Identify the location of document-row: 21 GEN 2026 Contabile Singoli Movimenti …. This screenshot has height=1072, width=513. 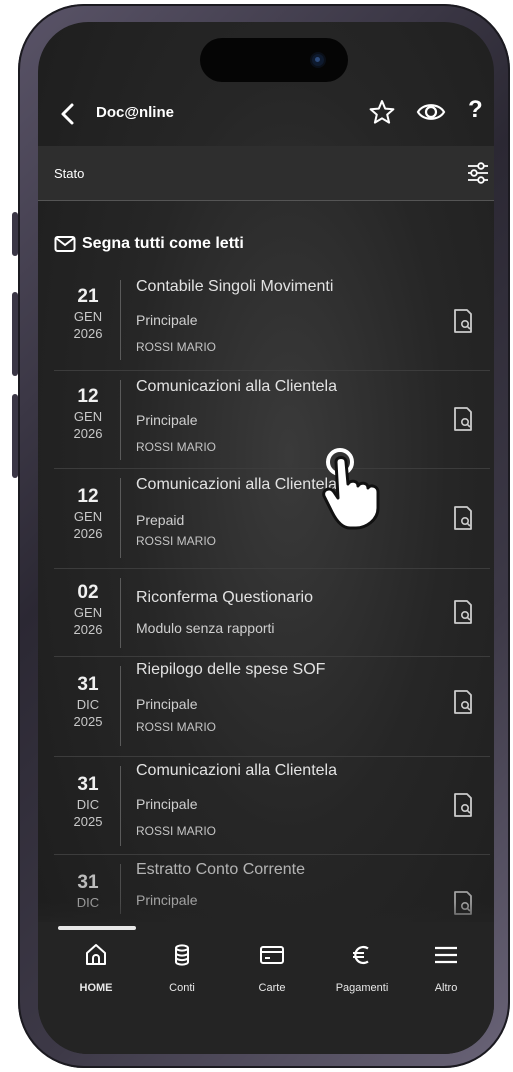
(272, 320).